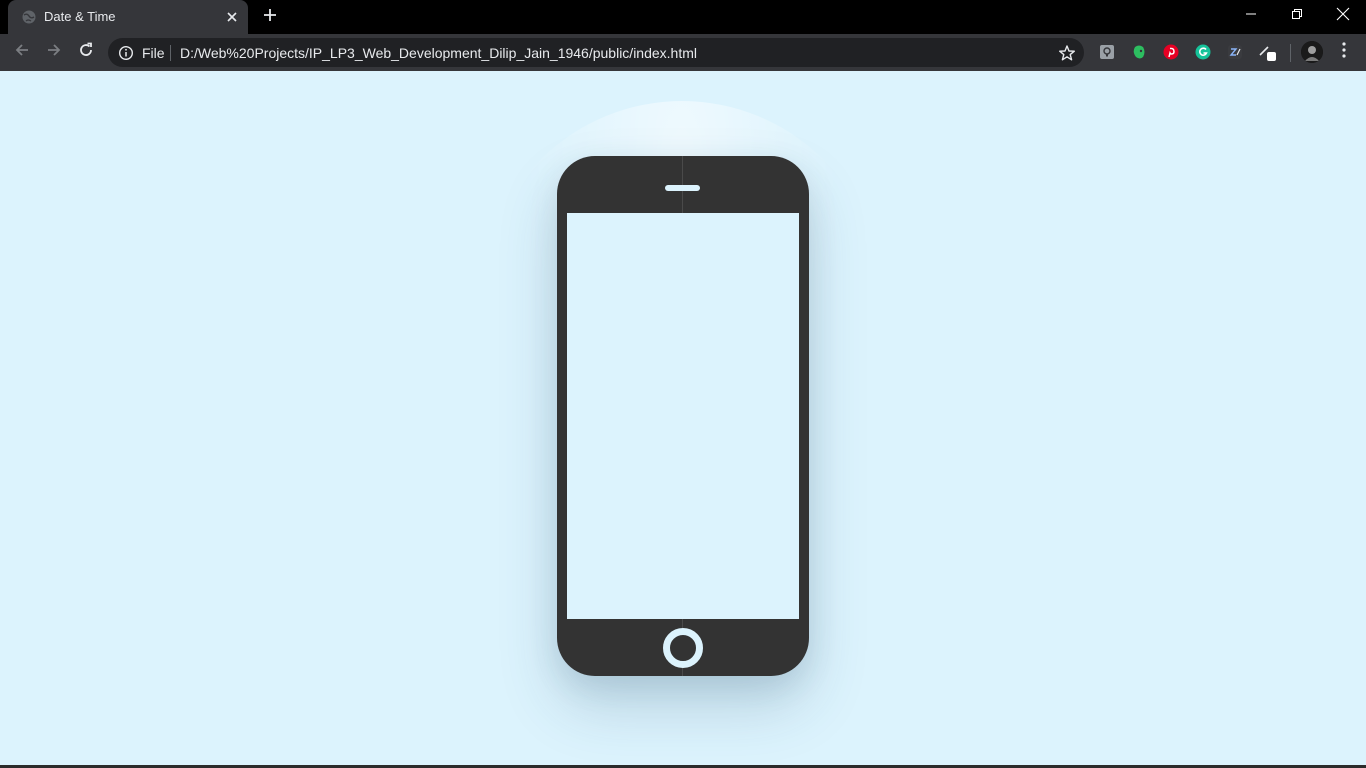 Image resolution: width=1366 pixels, height=768 pixels. What do you see at coordinates (29, 17) in the screenshot?
I see `globe-icon` at bounding box center [29, 17].